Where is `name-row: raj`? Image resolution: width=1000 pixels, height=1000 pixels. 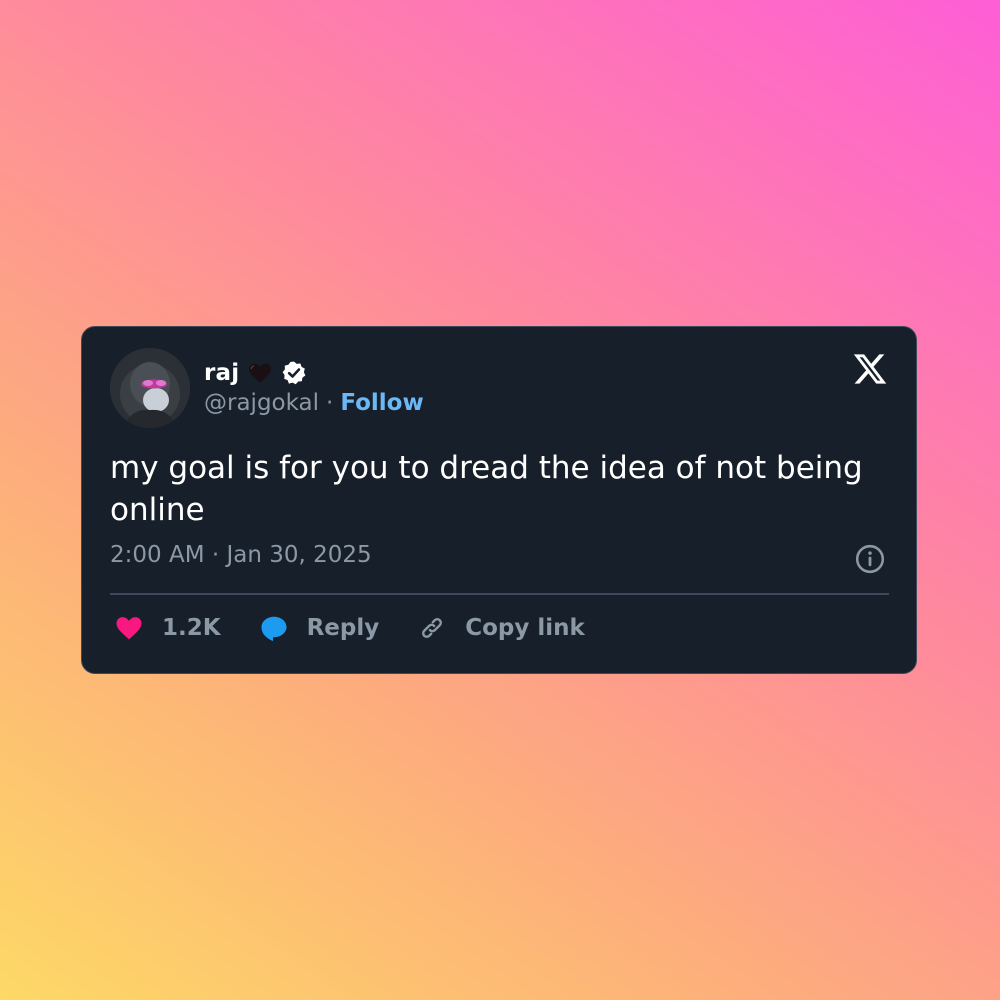
name-row: raj is located at coordinates (255, 373).